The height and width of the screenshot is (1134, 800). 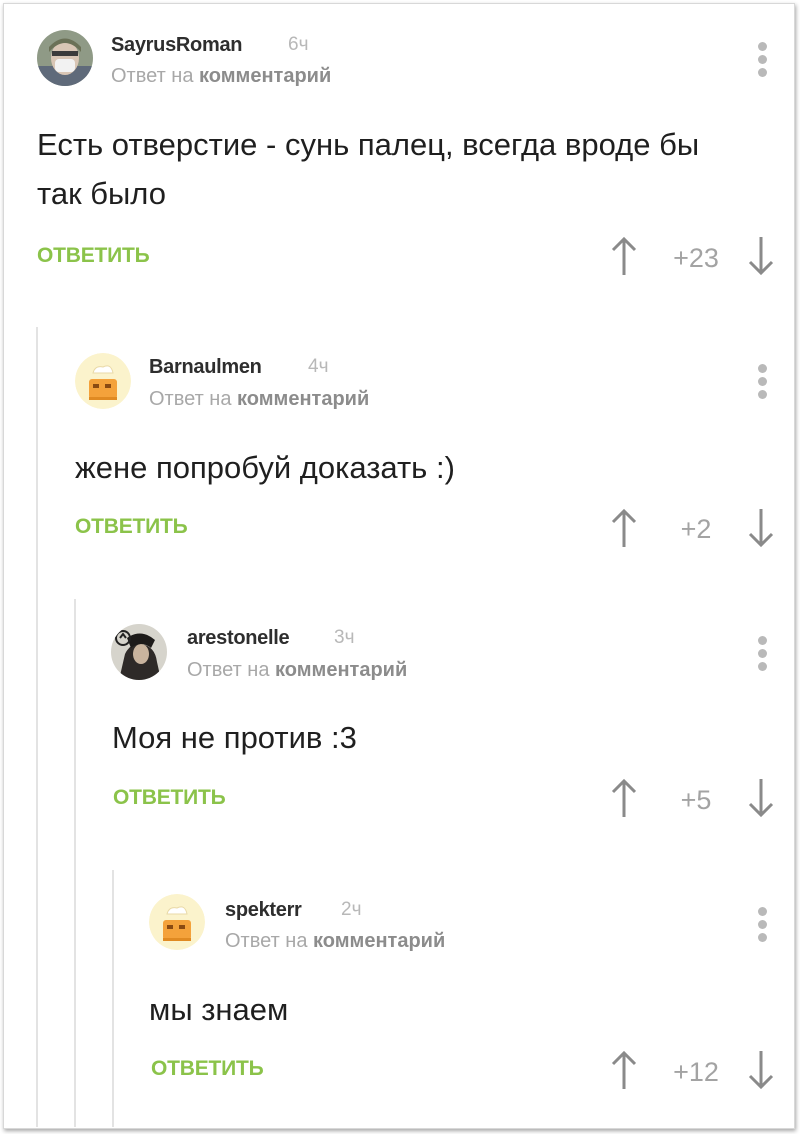 I want to click on comment-time: 4ч, so click(x=318, y=366).